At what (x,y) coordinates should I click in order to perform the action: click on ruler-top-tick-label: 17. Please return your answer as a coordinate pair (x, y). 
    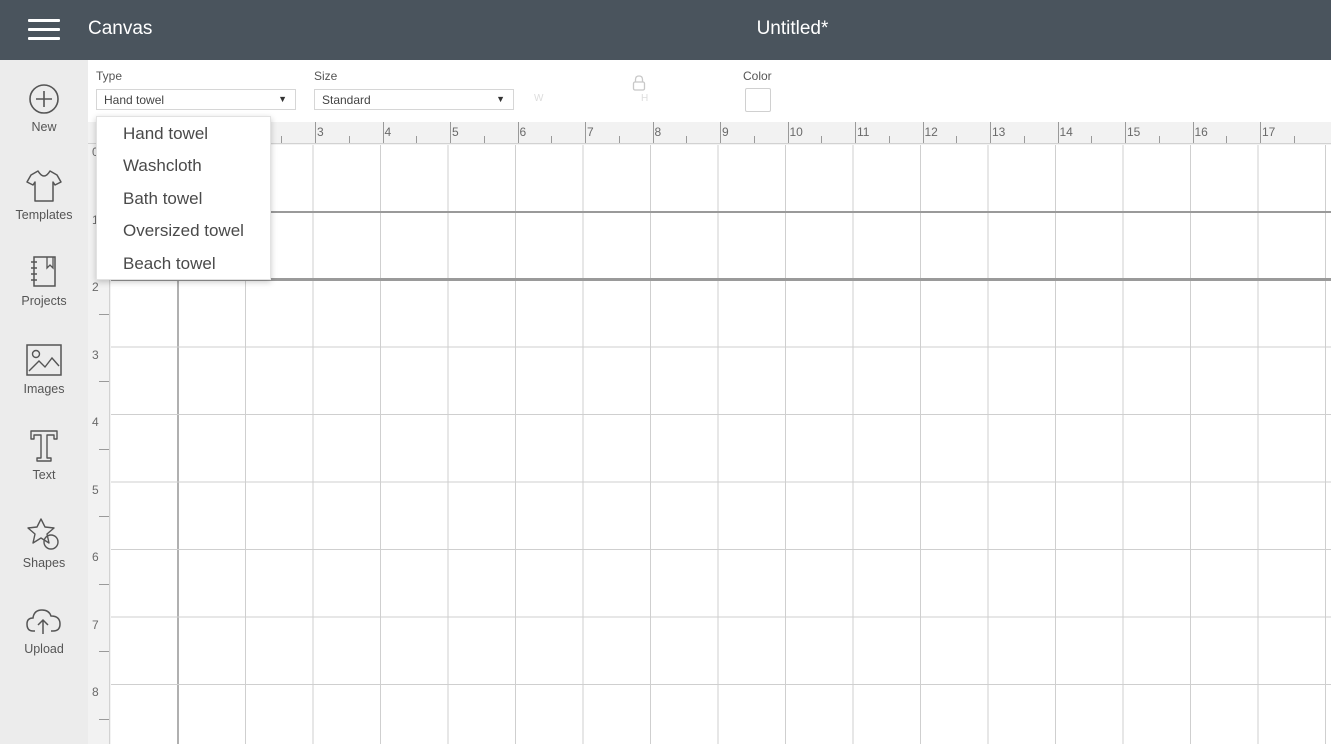
    Looking at the image, I should click on (1269, 132).